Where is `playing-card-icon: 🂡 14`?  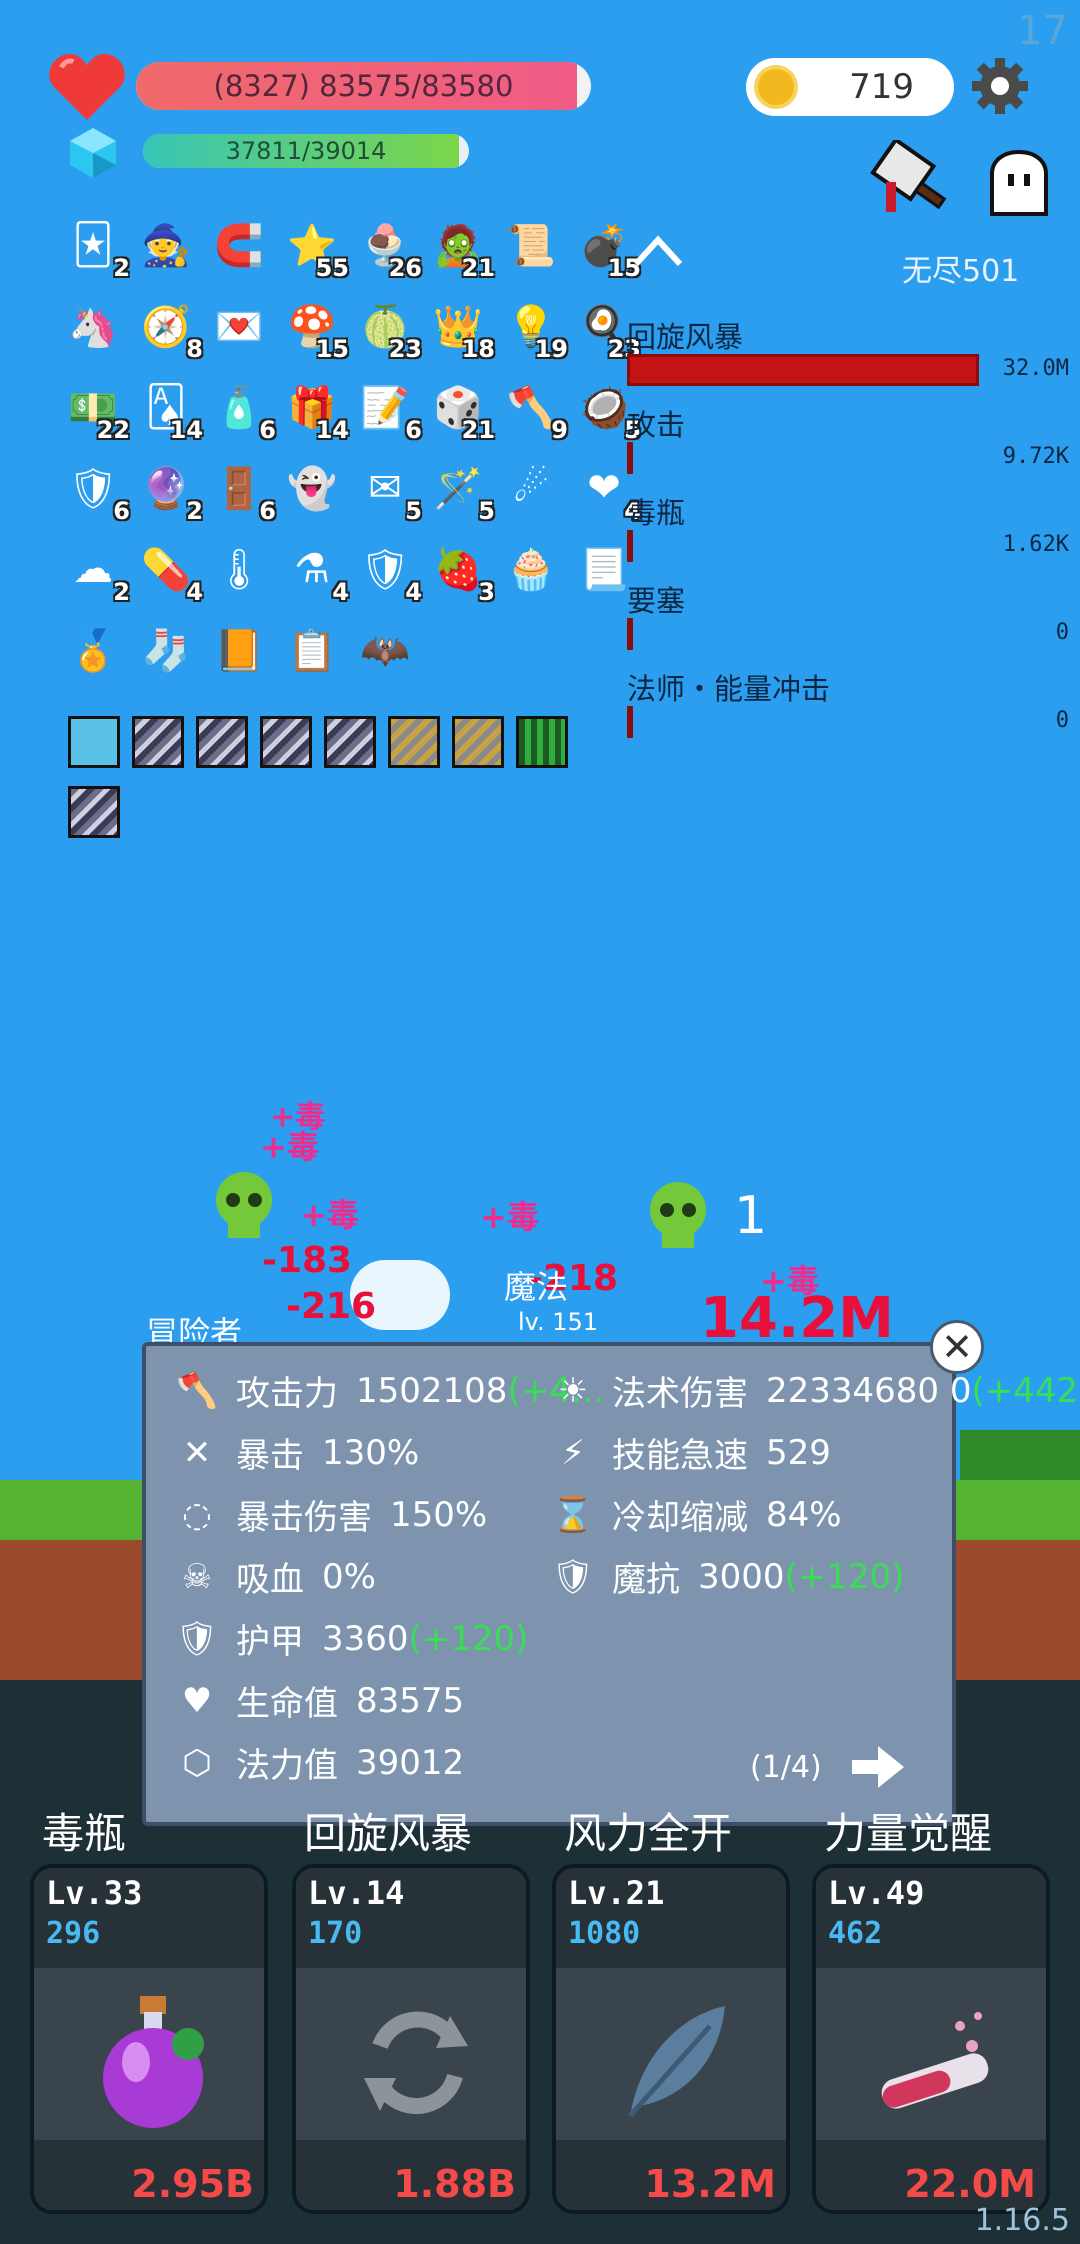 playing-card-icon: 🂡 14 is located at coordinates (169, 410).